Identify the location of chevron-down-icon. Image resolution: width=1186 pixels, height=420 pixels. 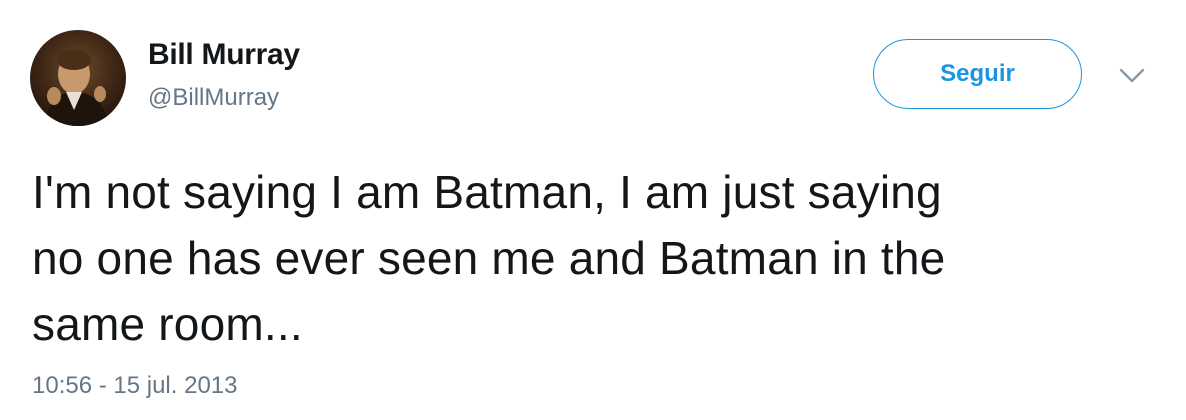
(1132, 76).